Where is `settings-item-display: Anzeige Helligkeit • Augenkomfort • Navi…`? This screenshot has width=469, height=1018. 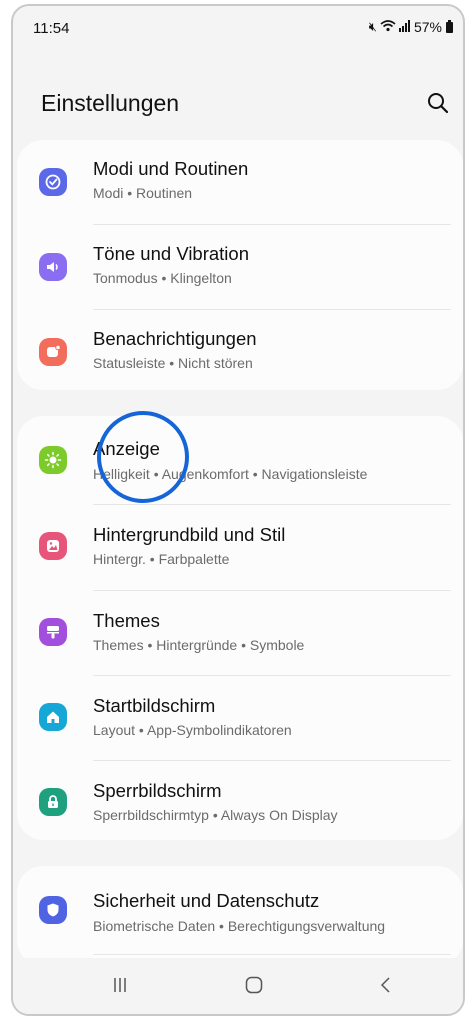 settings-item-display: Anzeige Helligkeit • Augenkomfort • Navi… is located at coordinates (240, 458).